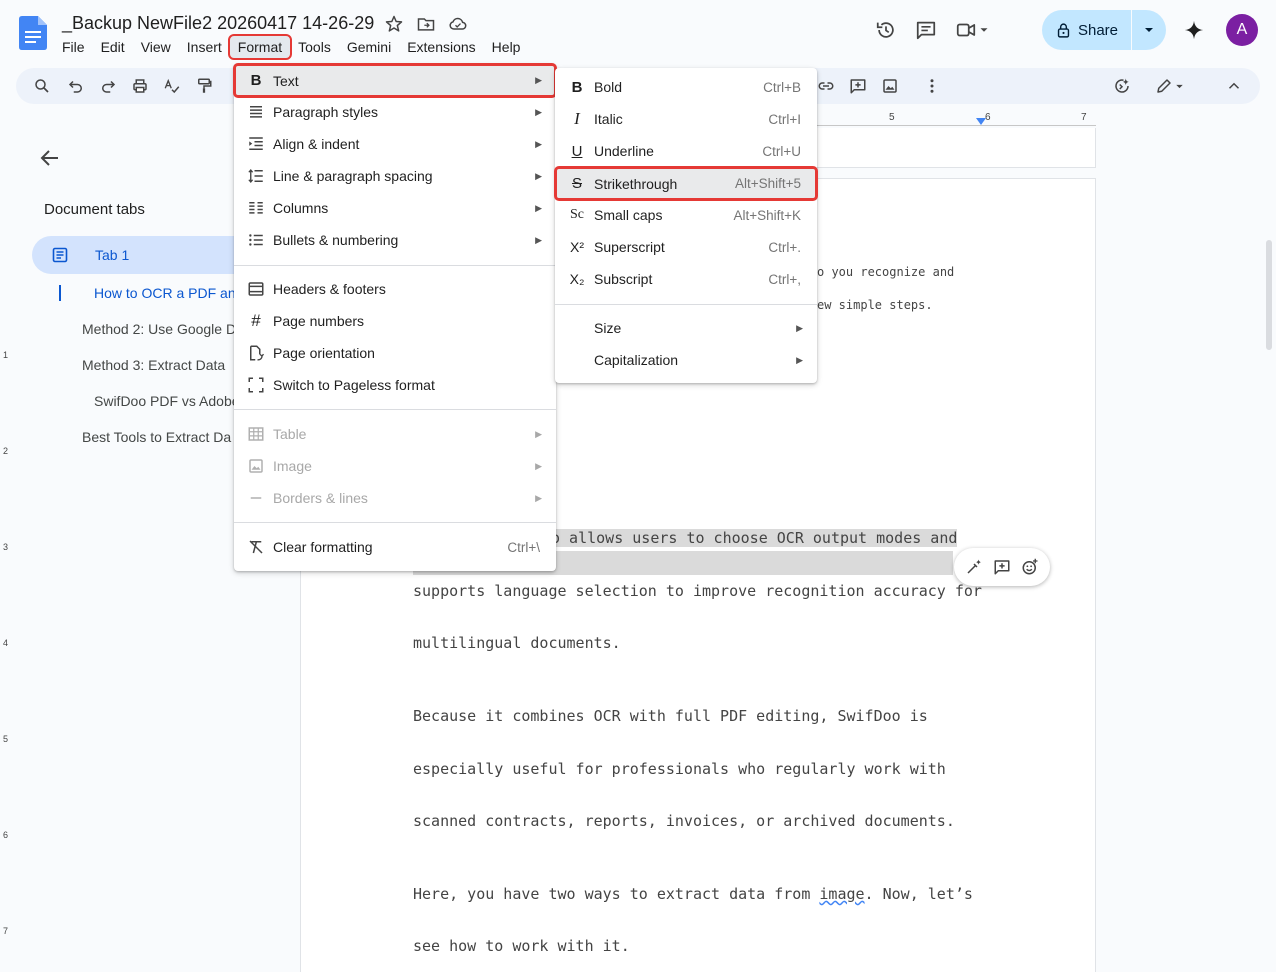 This screenshot has width=1276, height=972. I want to click on text-menu-strikethrough: S Strikethrough Alt+Shift+5, so click(686, 183).